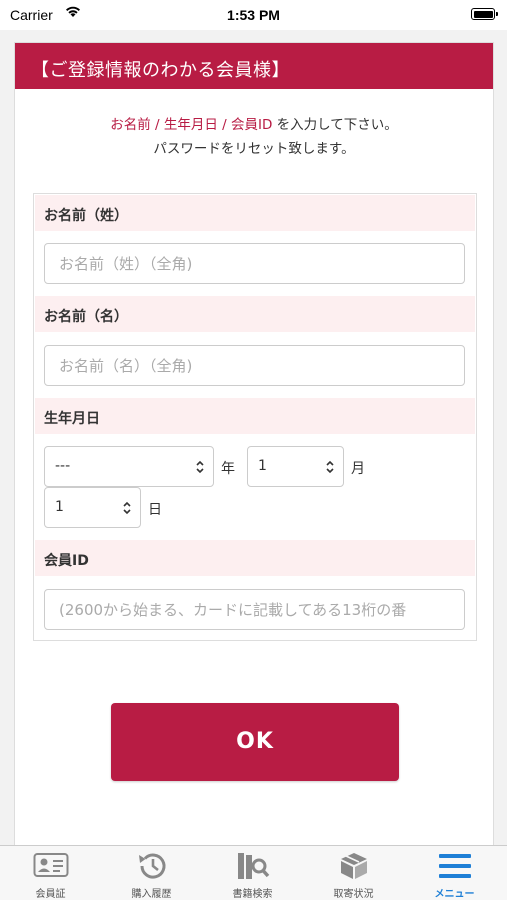 The width and height of the screenshot is (507, 900). Describe the element at coordinates (63, 466) in the screenshot. I see `birth-year-value: ---` at that location.